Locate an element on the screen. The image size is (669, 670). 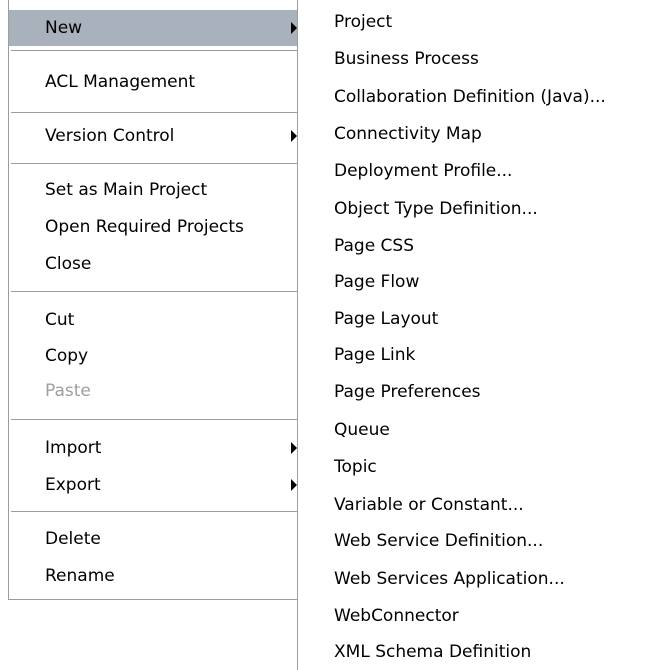
menu-item-copy: Copy is located at coordinates (156, 356).